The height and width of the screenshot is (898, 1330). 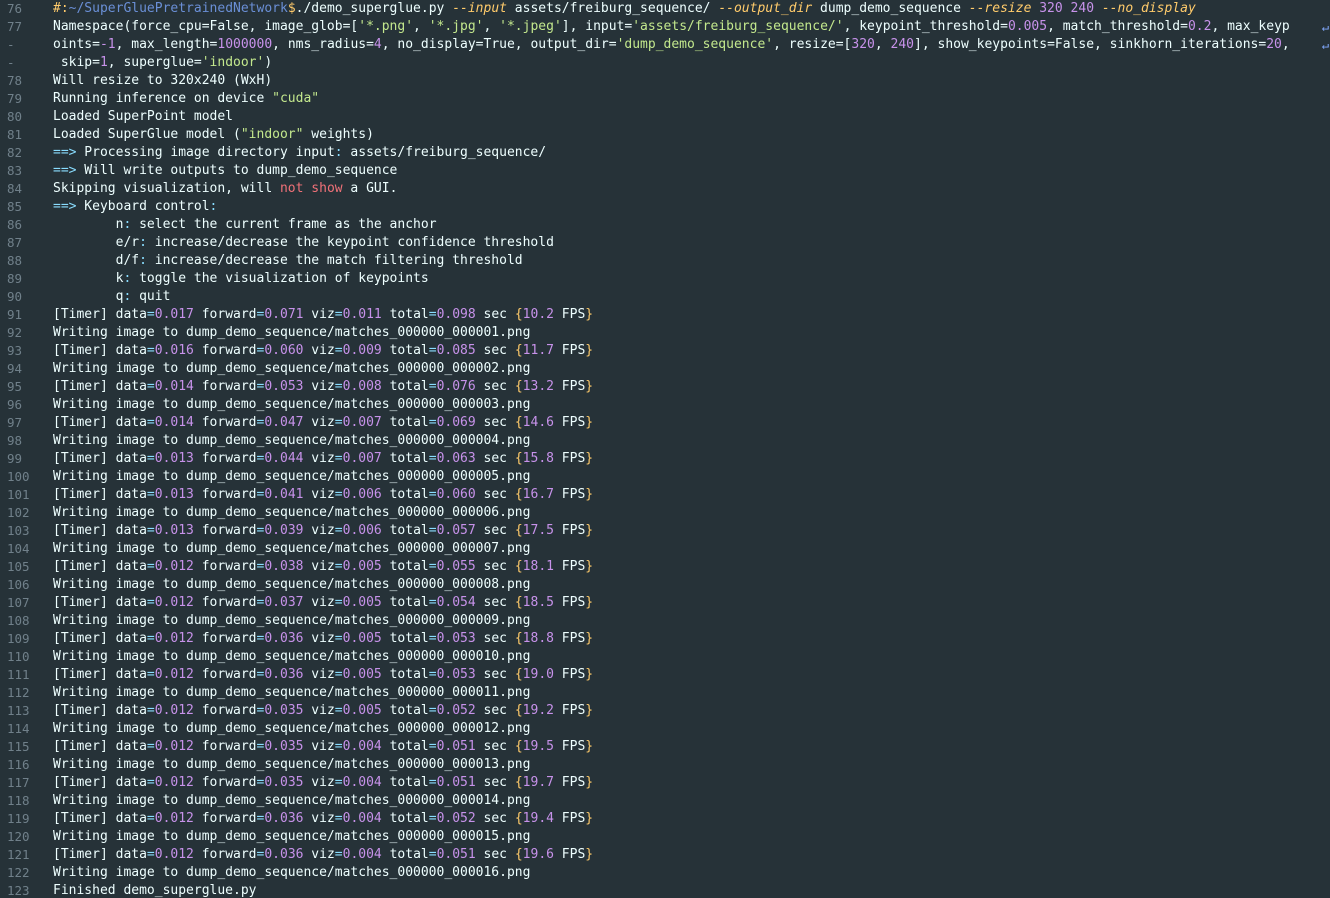 What do you see at coordinates (15, 152) in the screenshot?
I see `line-number: 82` at bounding box center [15, 152].